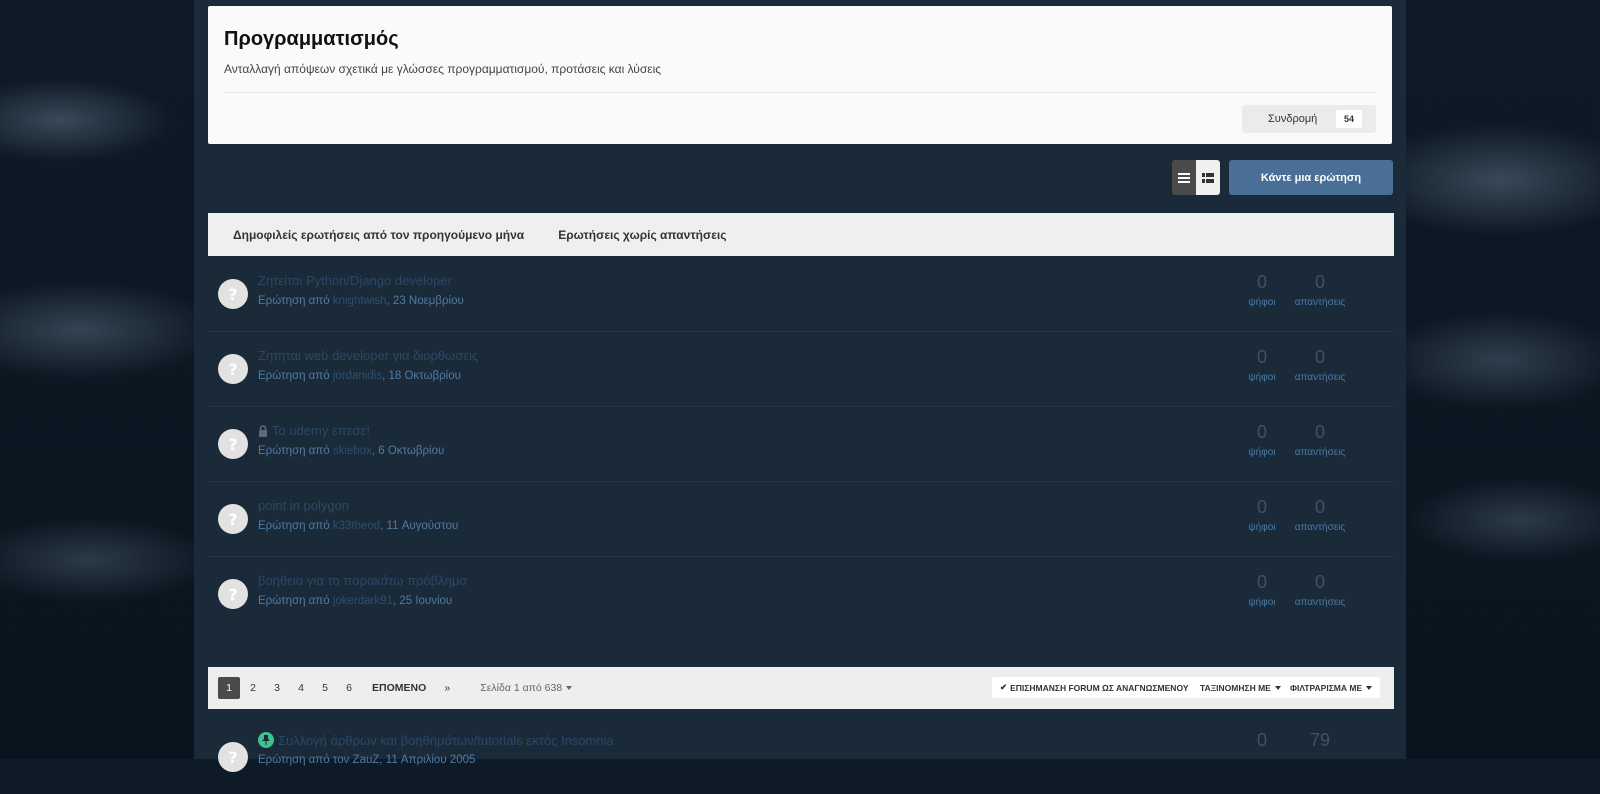  What do you see at coordinates (367, 760) in the screenshot?
I see `question-meta: Ερώτηση από τον ZauZ, 11 Απριλίου 2005` at bounding box center [367, 760].